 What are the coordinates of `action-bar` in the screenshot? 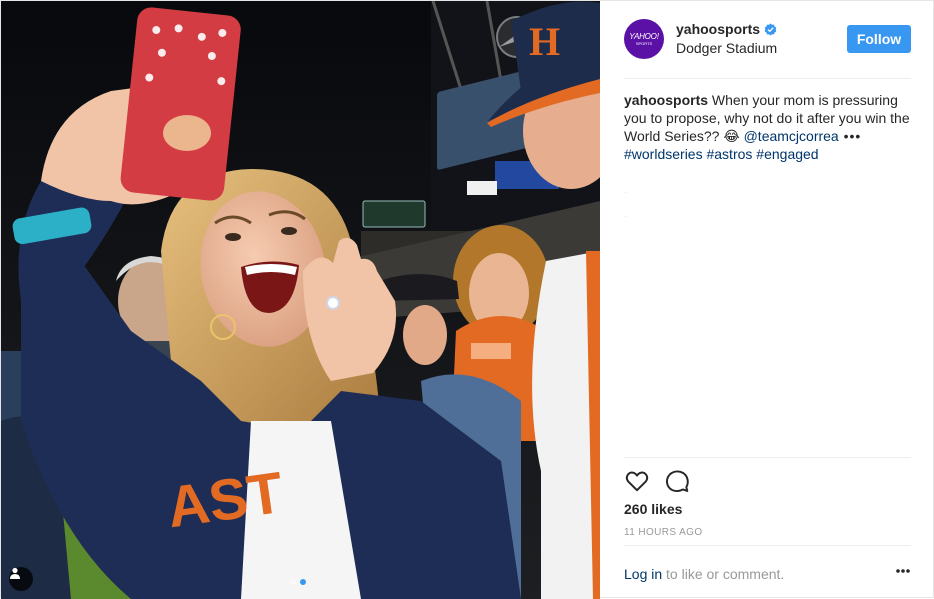 It's located at (767, 477).